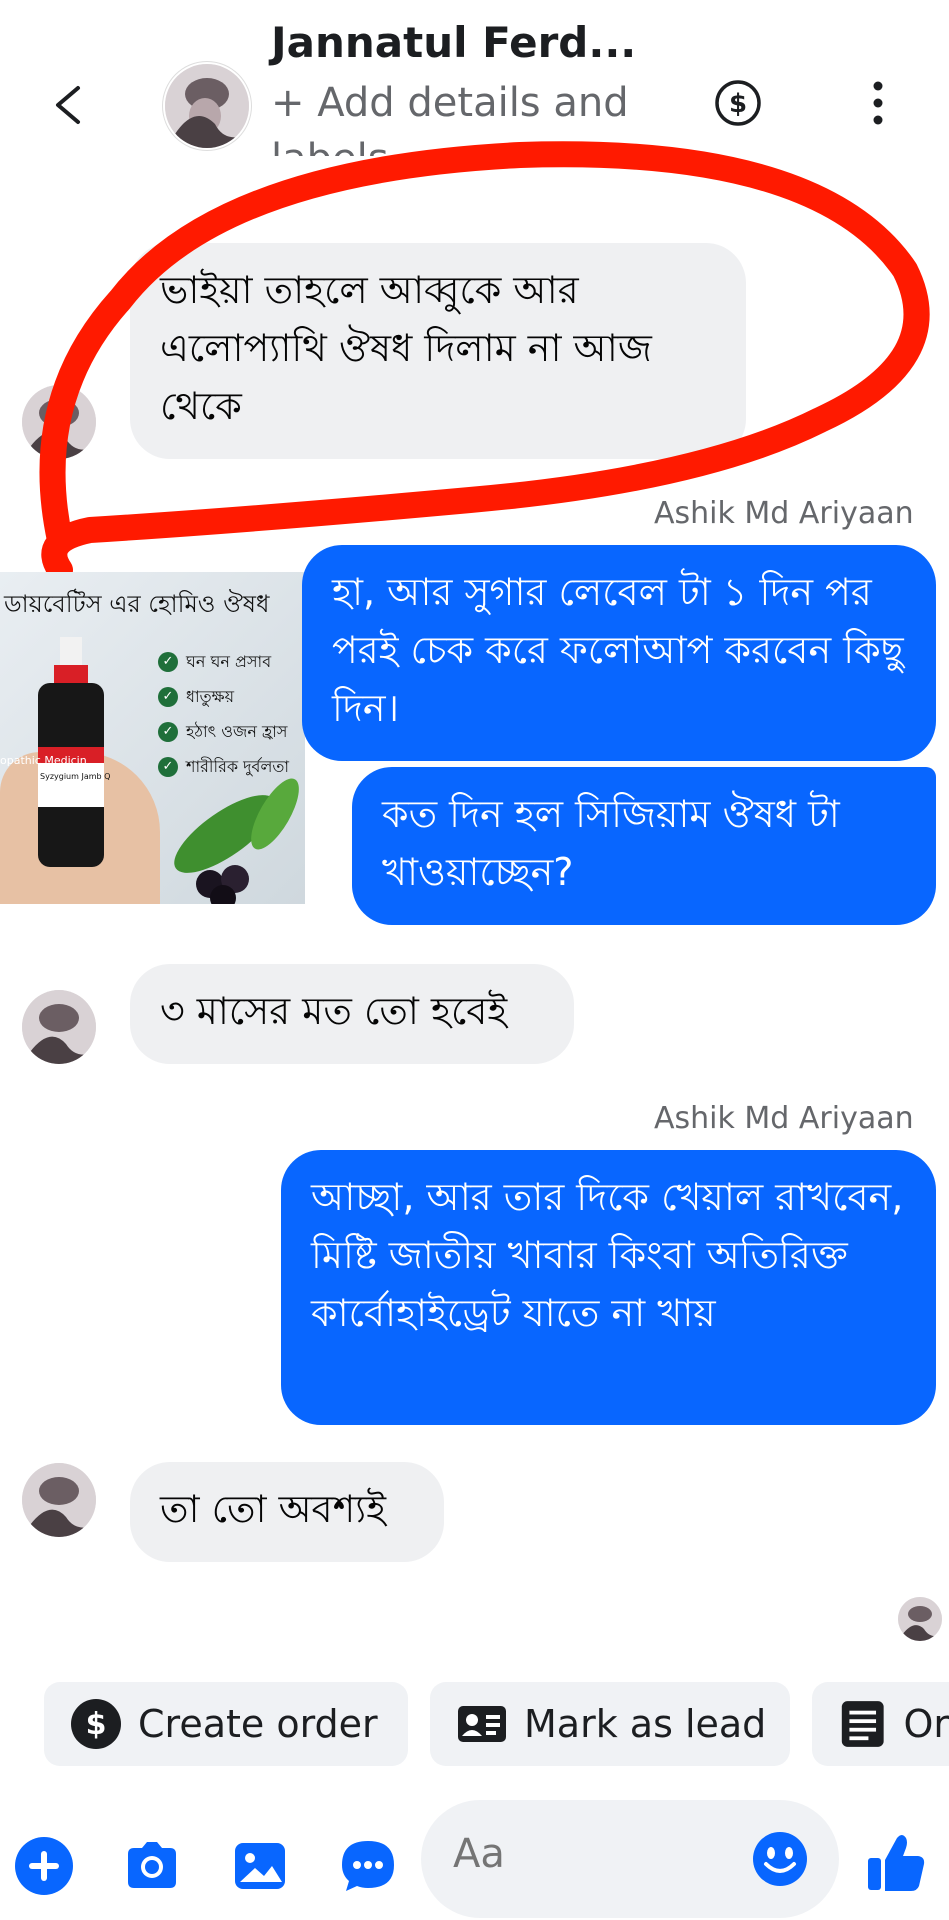 The image size is (949, 1920). What do you see at coordinates (75, 776) in the screenshot?
I see `bottle-sublabel: Syzygium Jamb Q` at bounding box center [75, 776].